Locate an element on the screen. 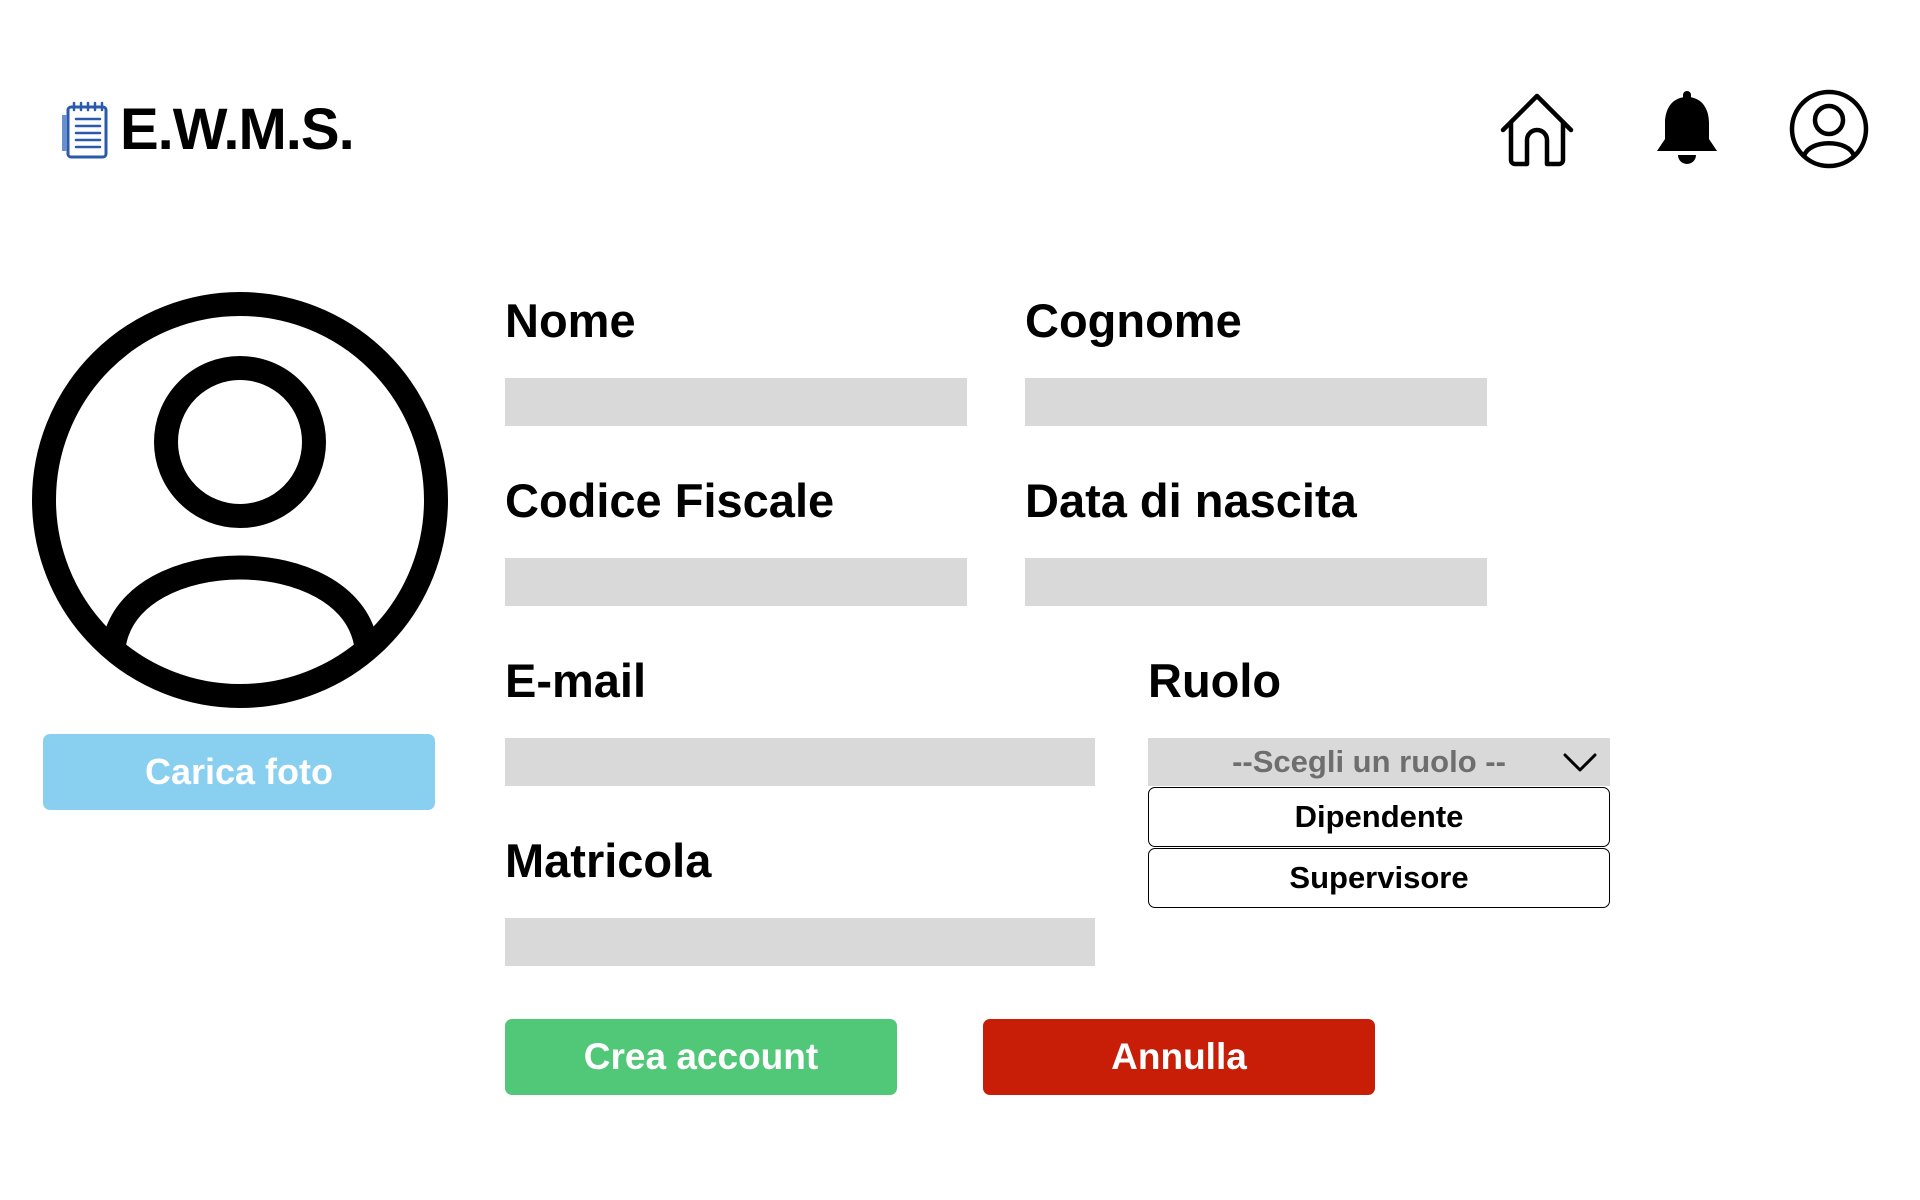 This screenshot has height=1200, width=1920. data-nascita-label: Data di nascita is located at coordinates (1191, 500).